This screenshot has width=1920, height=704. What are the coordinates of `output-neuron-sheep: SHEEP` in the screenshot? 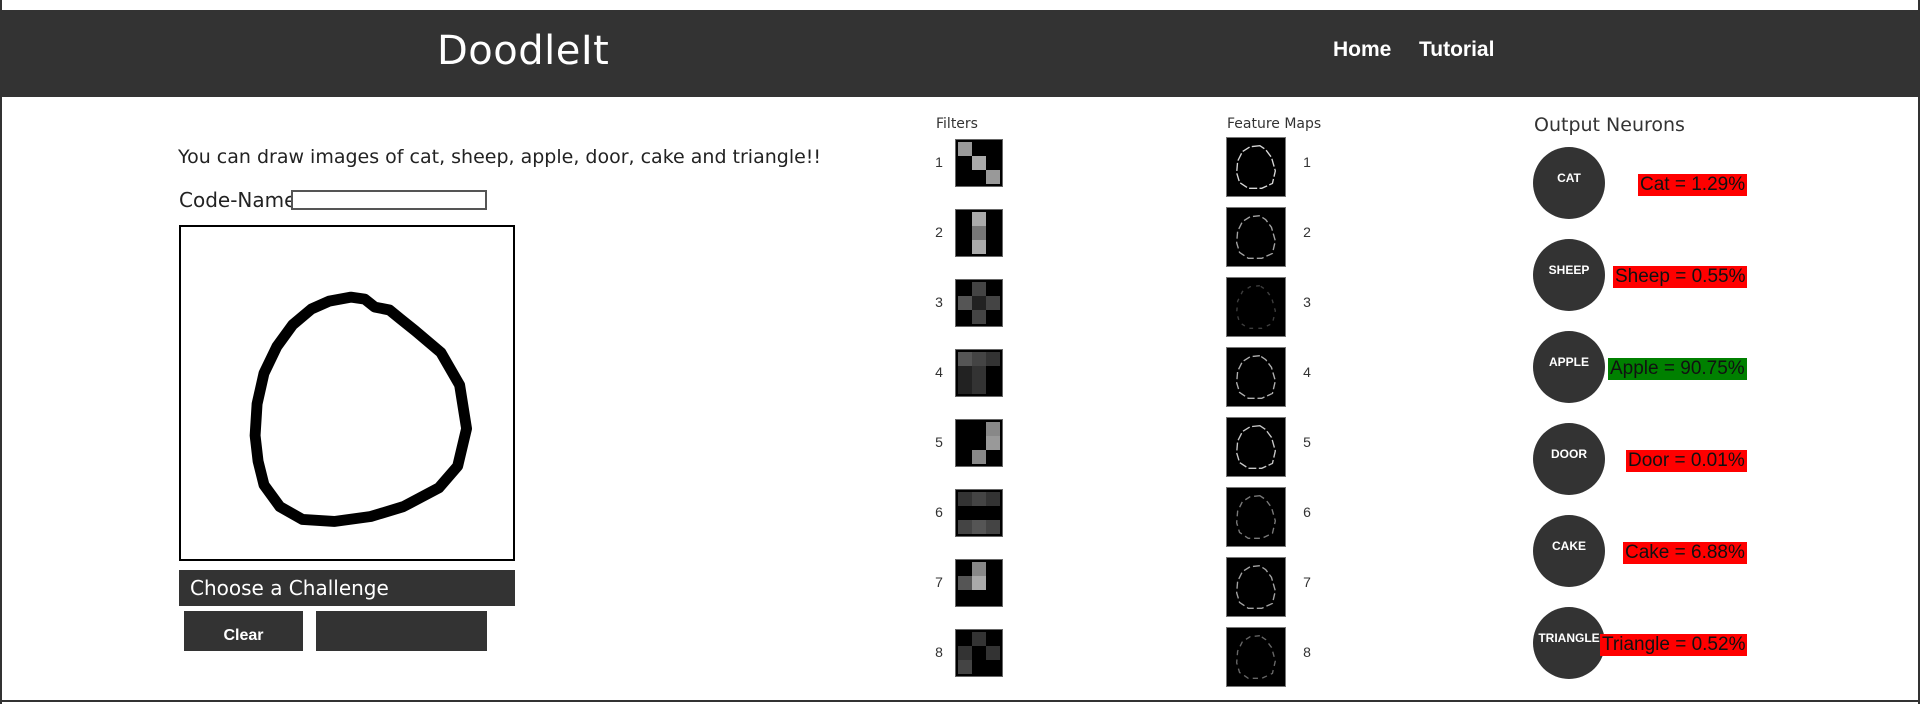 It's located at (1569, 275).